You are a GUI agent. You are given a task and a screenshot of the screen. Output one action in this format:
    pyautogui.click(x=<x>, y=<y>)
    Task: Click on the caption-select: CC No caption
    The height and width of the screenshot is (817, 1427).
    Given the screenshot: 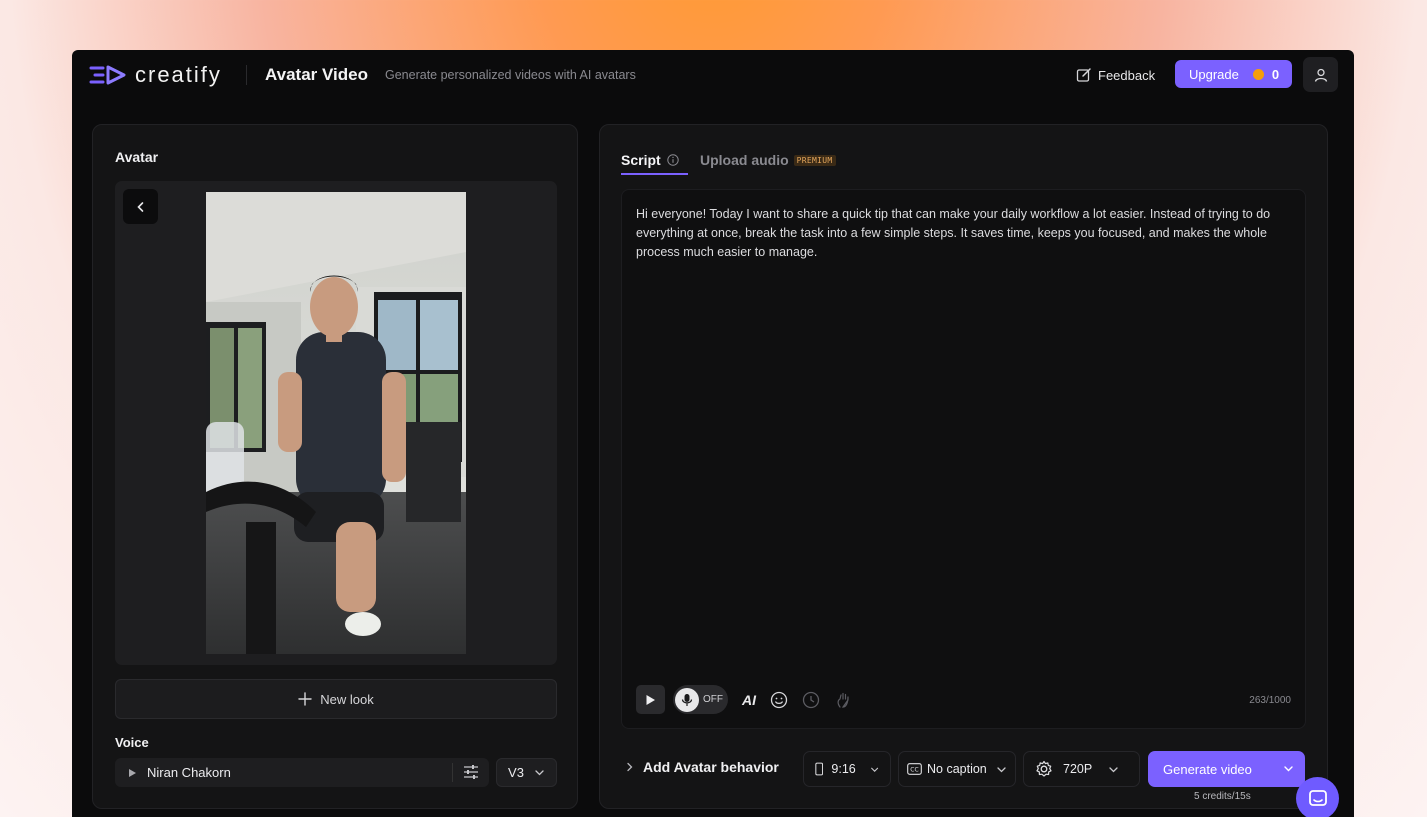 What is the action you would take?
    pyautogui.click(x=957, y=769)
    